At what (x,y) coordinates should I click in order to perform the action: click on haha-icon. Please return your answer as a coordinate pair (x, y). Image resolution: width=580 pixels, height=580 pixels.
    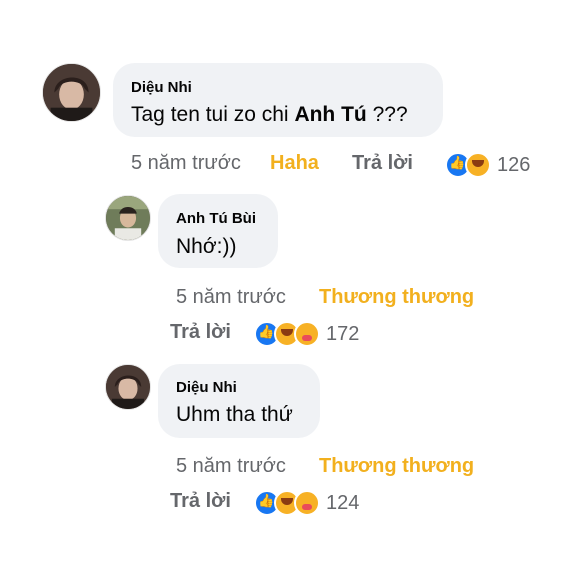
    Looking at the image, I should click on (478, 165).